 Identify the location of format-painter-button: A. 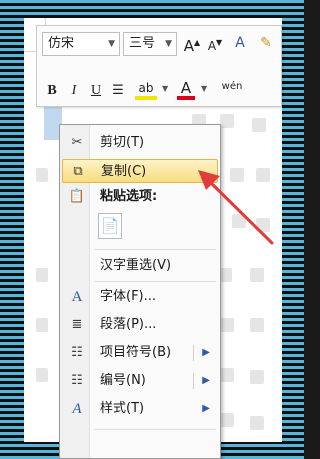
(240, 43).